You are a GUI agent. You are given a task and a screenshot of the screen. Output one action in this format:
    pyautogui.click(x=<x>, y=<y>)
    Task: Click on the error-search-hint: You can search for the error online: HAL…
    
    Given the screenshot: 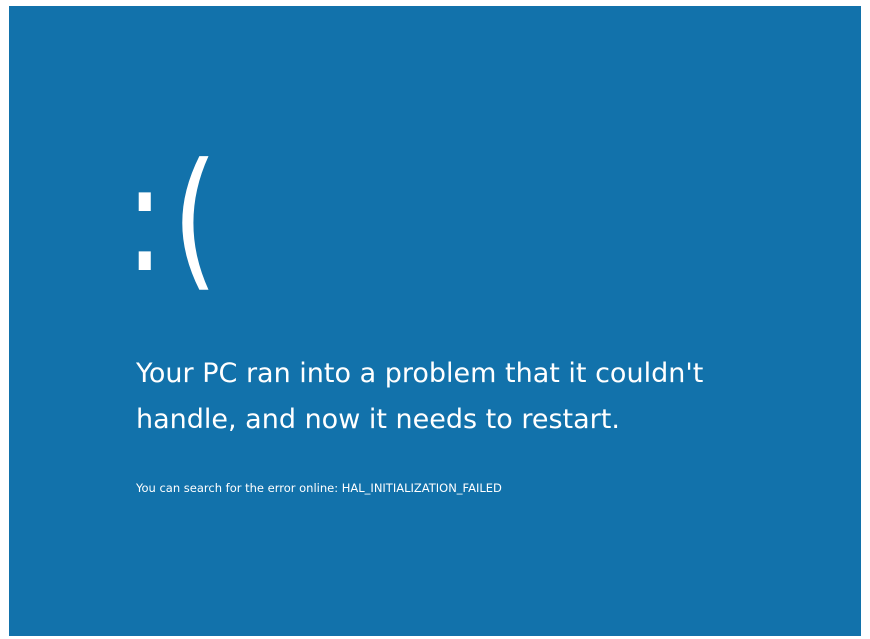 What is the action you would take?
    pyautogui.click(x=319, y=488)
    